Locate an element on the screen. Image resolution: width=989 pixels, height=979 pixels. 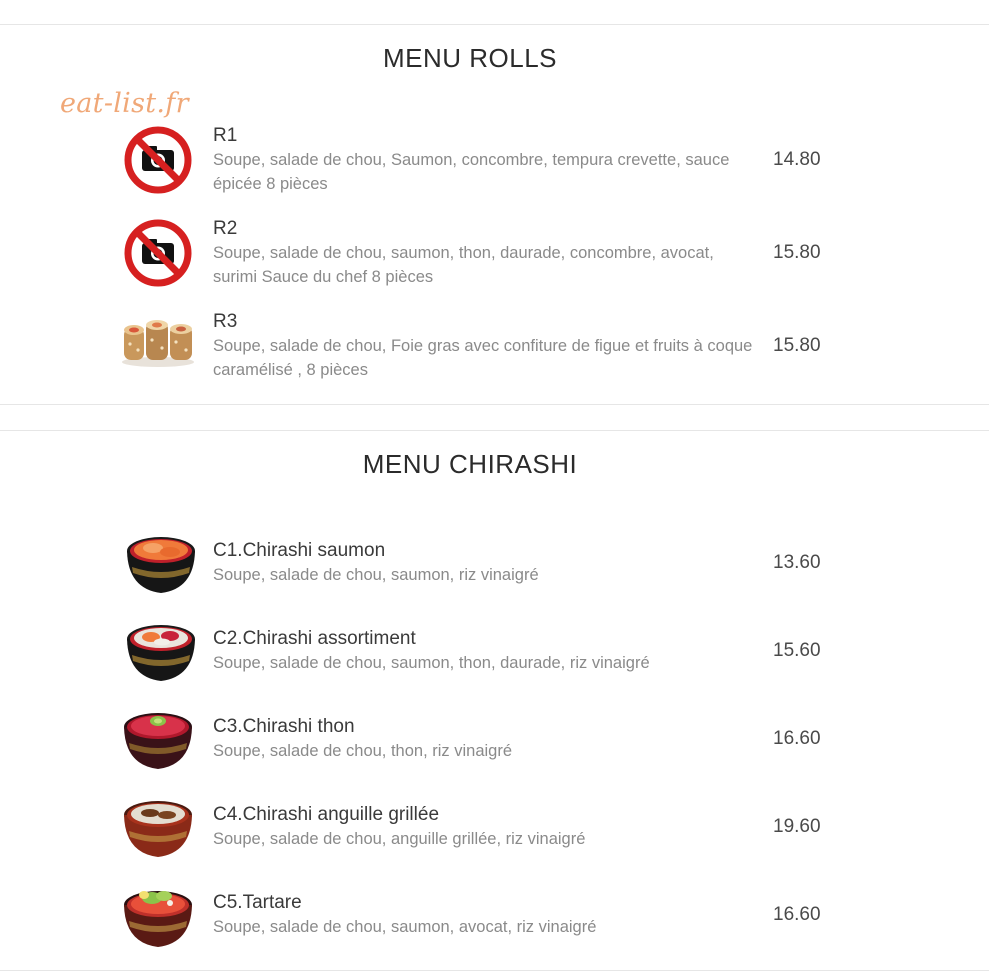
item-price: 13.60 is located at coordinates (797, 562).